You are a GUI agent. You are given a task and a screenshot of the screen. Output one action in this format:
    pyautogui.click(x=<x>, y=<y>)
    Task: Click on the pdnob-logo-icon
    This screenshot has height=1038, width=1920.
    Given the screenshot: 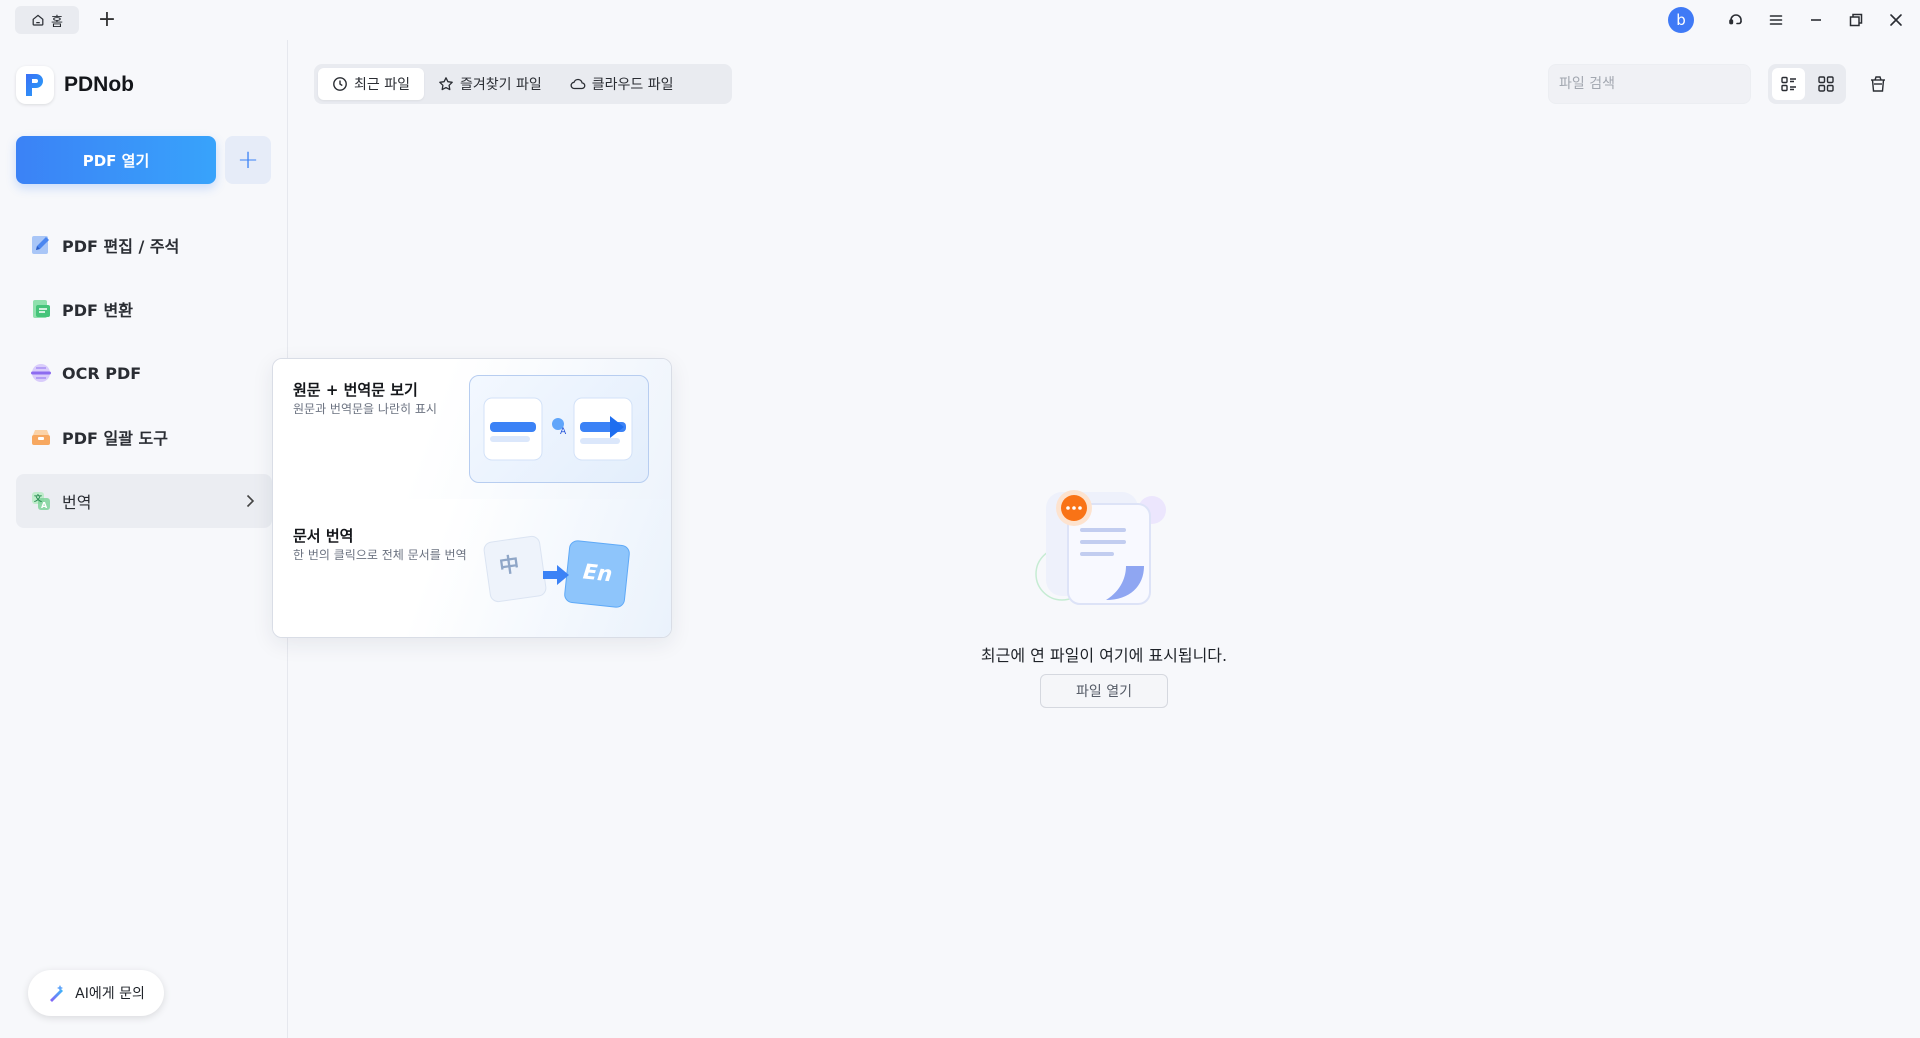 What is the action you would take?
    pyautogui.click(x=35, y=85)
    